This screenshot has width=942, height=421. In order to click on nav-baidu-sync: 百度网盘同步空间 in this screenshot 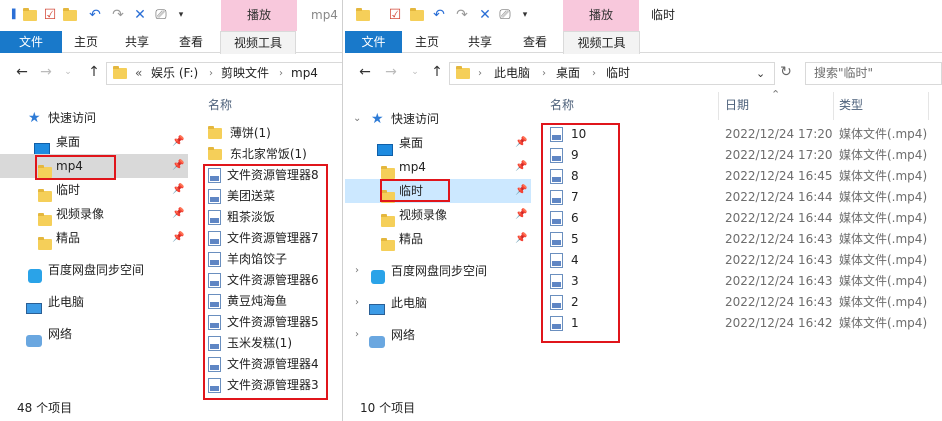, I will do `click(95, 270)`.